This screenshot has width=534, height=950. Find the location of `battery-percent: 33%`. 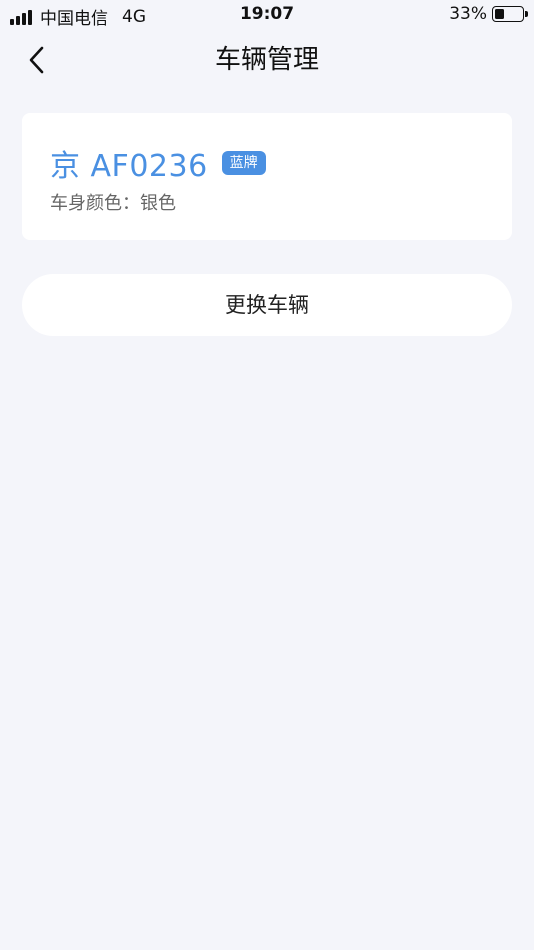

battery-percent: 33% is located at coordinates (468, 14).